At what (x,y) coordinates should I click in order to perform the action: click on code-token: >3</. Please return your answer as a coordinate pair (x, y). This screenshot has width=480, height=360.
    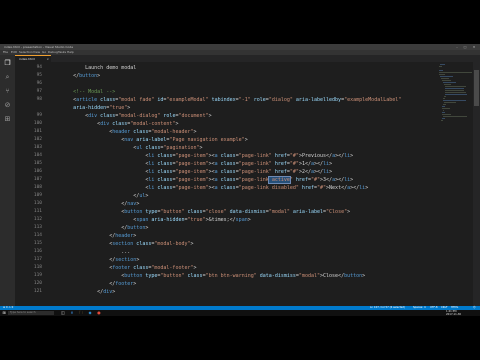
    Looking at the image, I should click on (326, 180).